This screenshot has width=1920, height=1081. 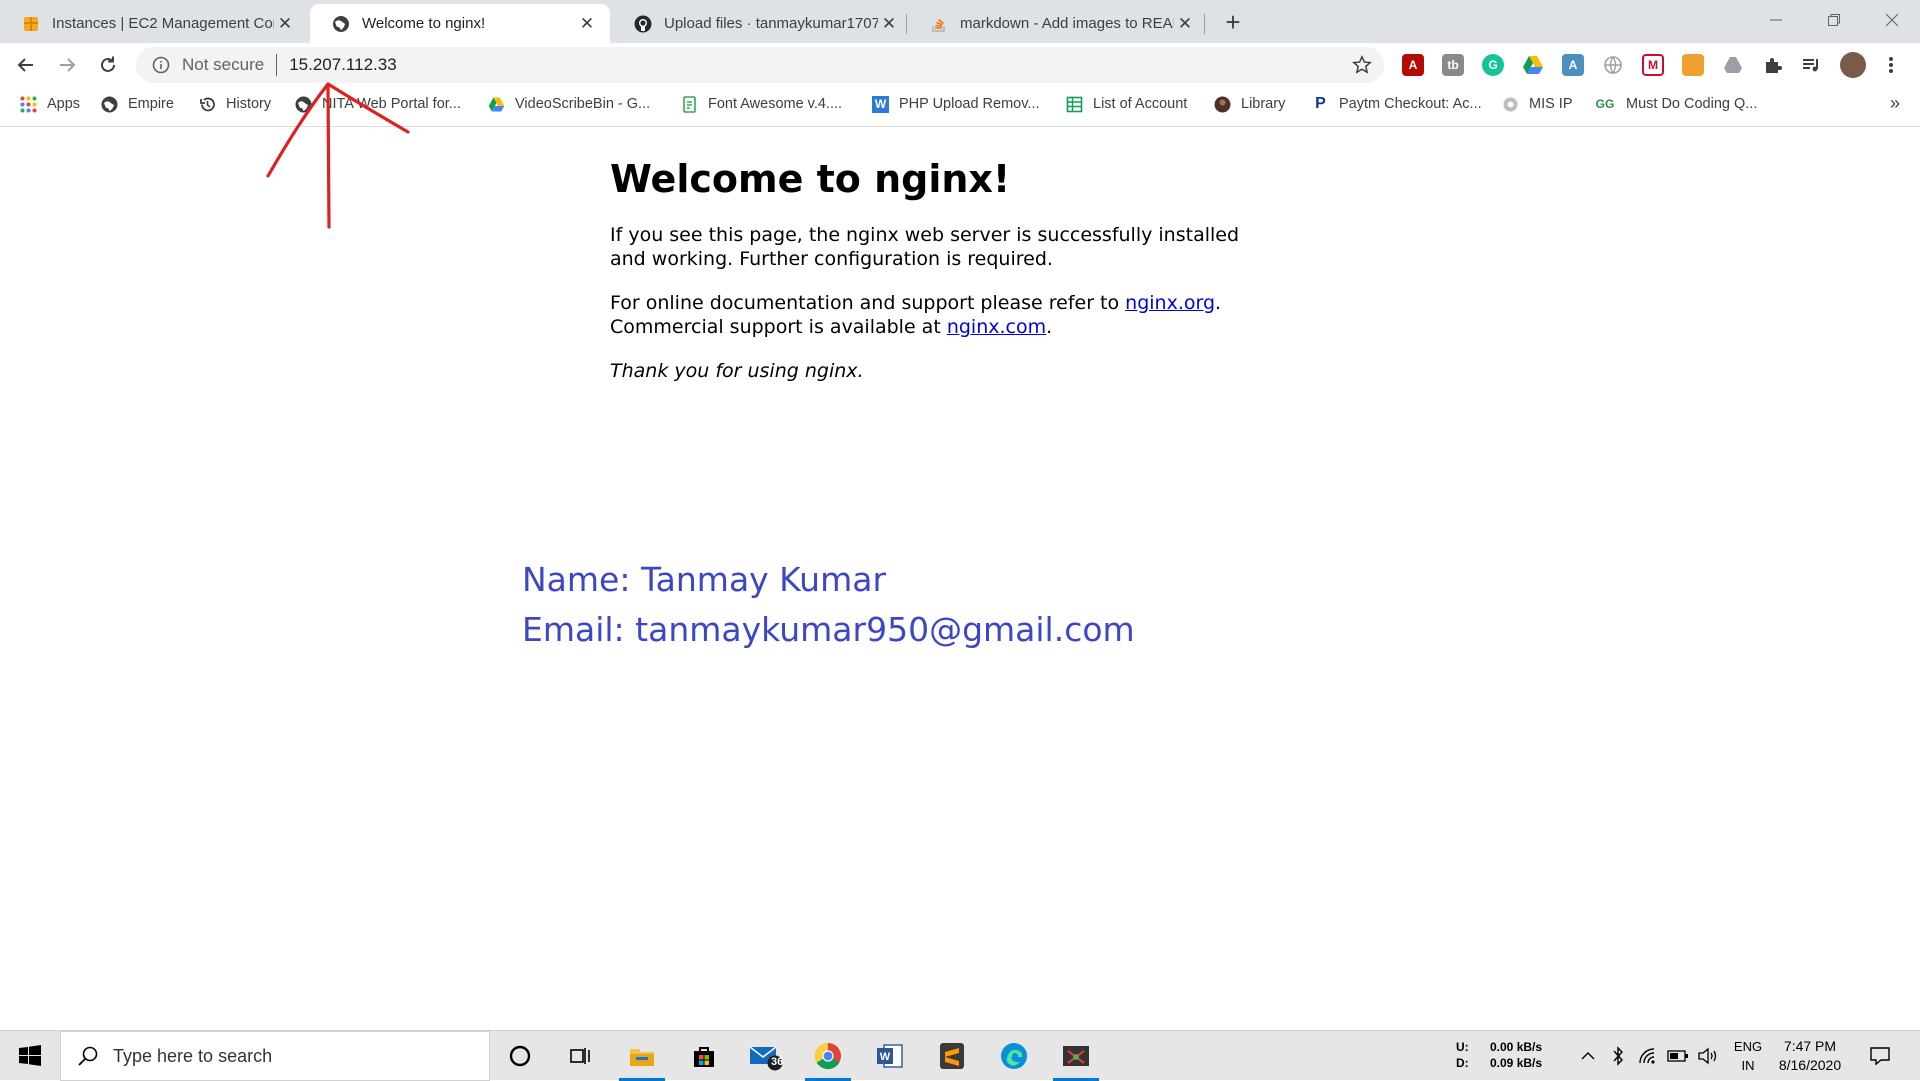 I want to click on action-center-button, so click(x=1880, y=1056).